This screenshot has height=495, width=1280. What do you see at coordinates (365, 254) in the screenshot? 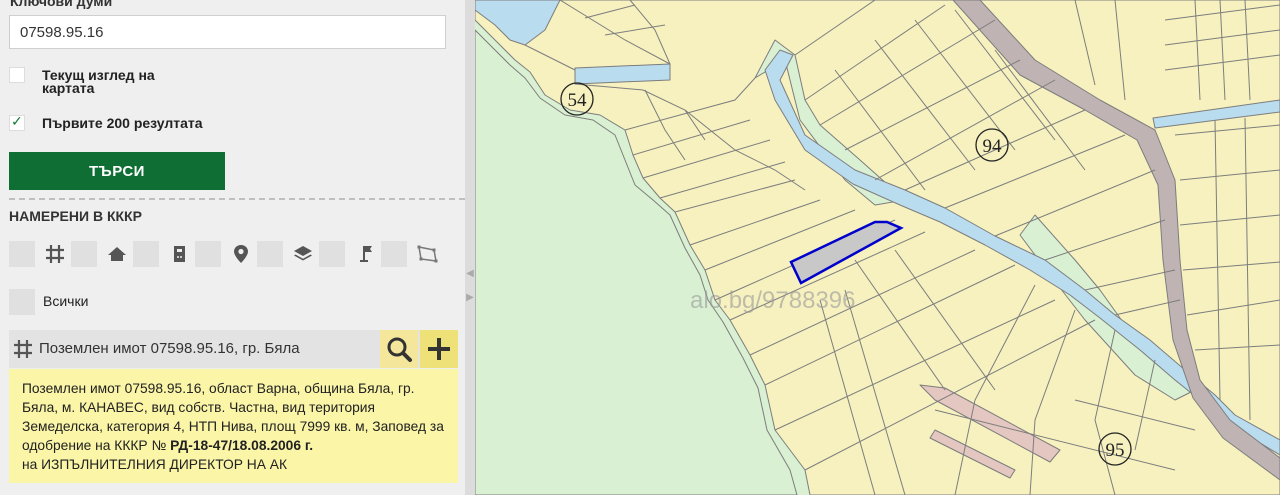
I see `flag-icon` at bounding box center [365, 254].